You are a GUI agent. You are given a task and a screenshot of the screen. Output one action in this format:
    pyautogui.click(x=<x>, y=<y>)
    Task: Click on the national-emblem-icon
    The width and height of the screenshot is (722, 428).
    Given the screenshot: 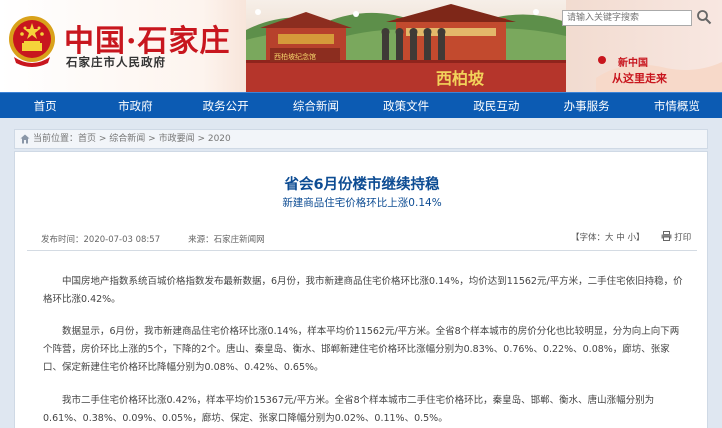 What is the action you would take?
    pyautogui.click(x=32, y=41)
    